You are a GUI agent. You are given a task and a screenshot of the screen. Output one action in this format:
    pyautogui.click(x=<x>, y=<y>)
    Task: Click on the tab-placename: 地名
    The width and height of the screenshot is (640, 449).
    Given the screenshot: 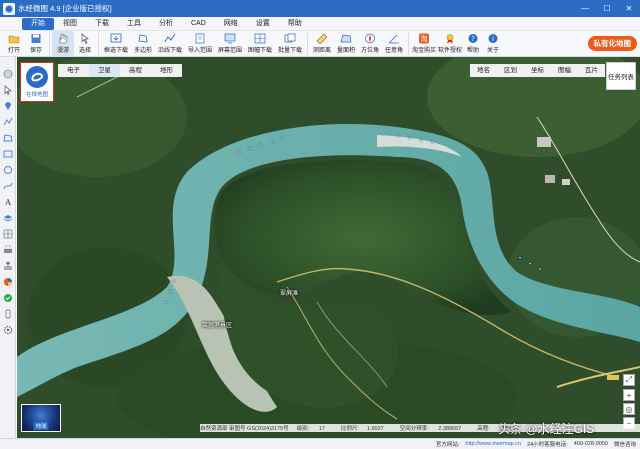 What is the action you would take?
    pyautogui.click(x=483, y=70)
    